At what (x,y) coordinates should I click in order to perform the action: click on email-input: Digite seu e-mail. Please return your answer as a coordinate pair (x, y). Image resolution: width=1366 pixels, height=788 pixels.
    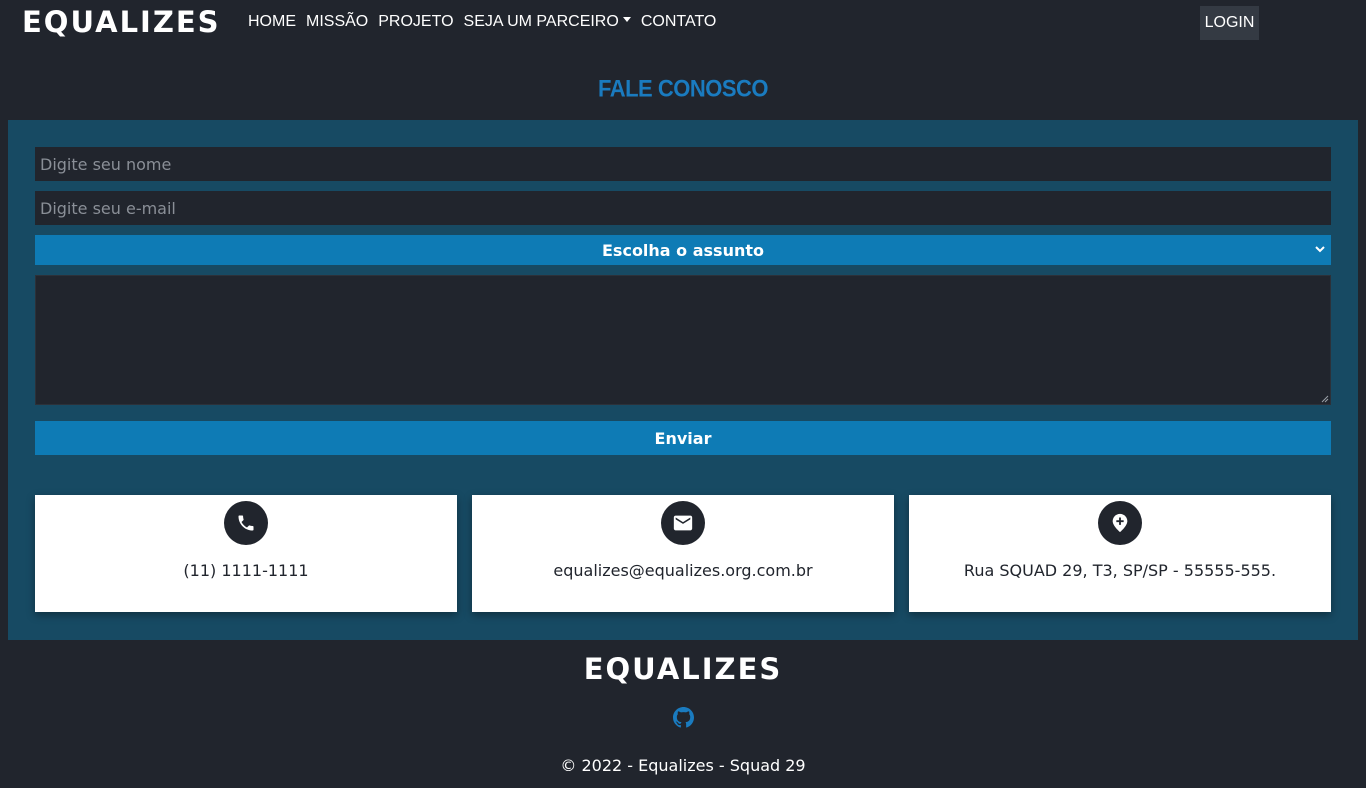
    Looking at the image, I should click on (683, 208).